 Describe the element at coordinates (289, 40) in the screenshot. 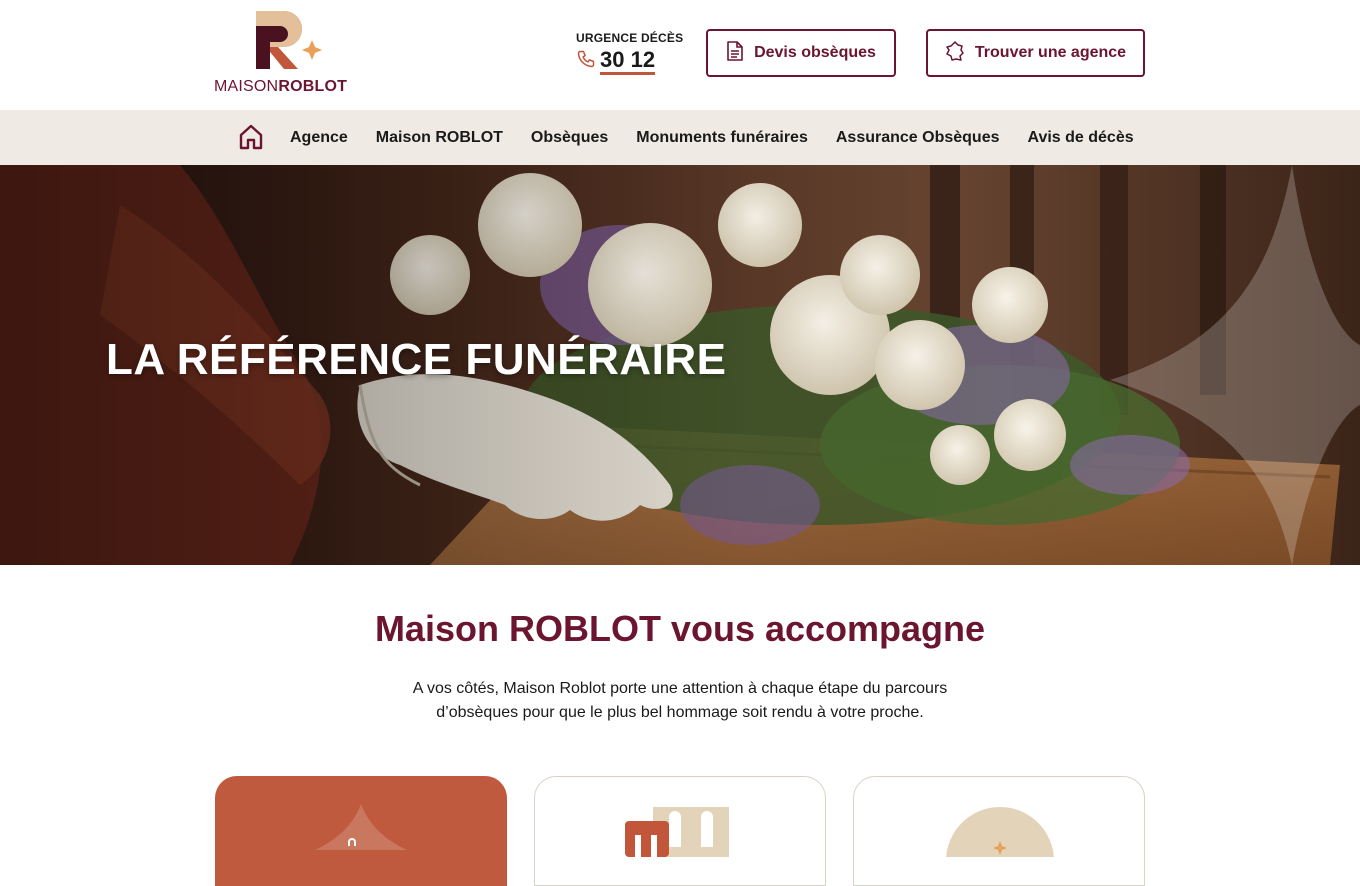

I see `logo-mark-icon` at that location.